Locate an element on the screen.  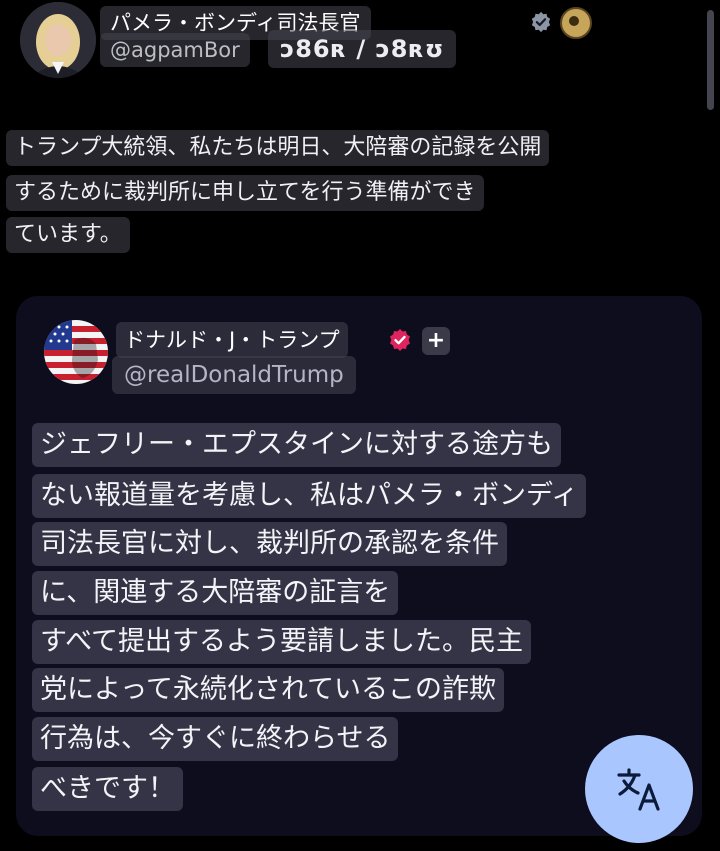
post-text-line: ています。 is located at coordinates (68, 235).